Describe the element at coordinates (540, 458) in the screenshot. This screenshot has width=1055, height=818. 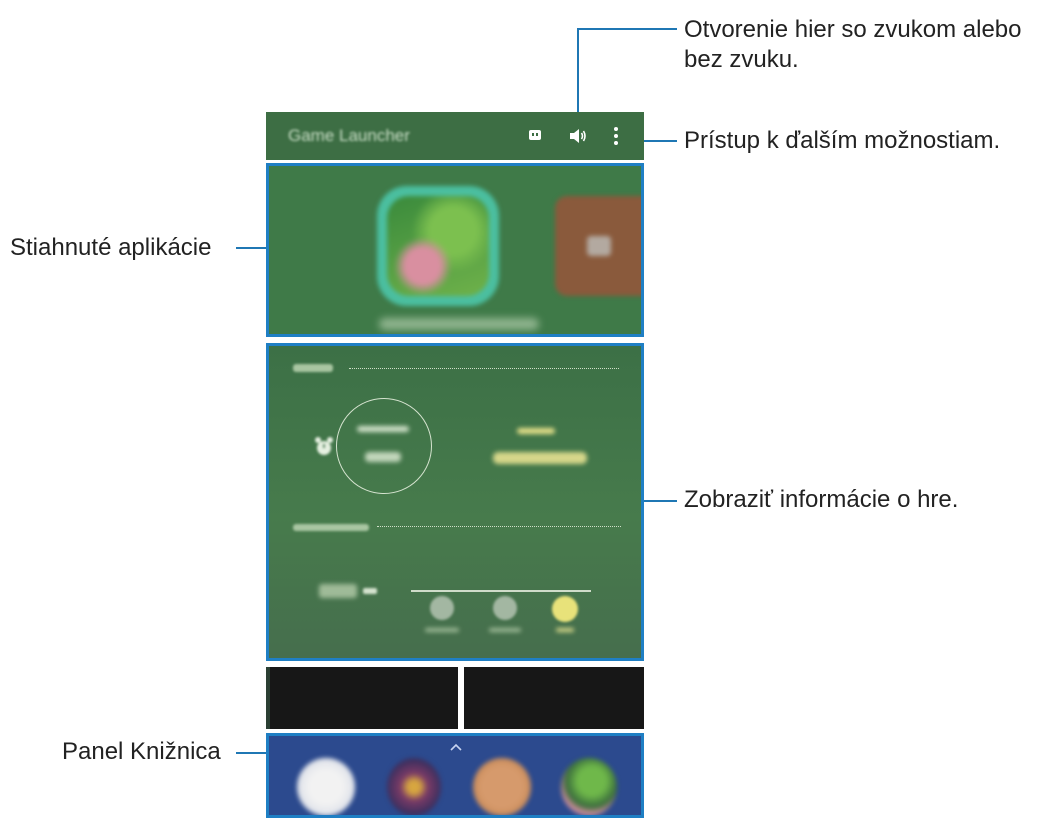
I see `last-played-value` at that location.